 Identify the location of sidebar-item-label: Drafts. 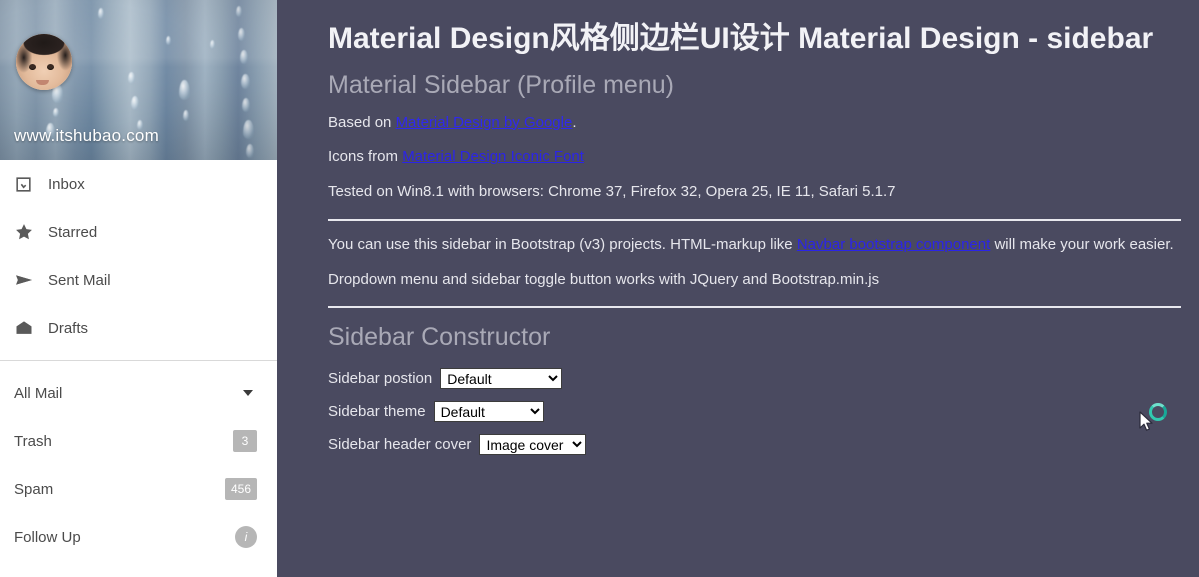
(68, 328).